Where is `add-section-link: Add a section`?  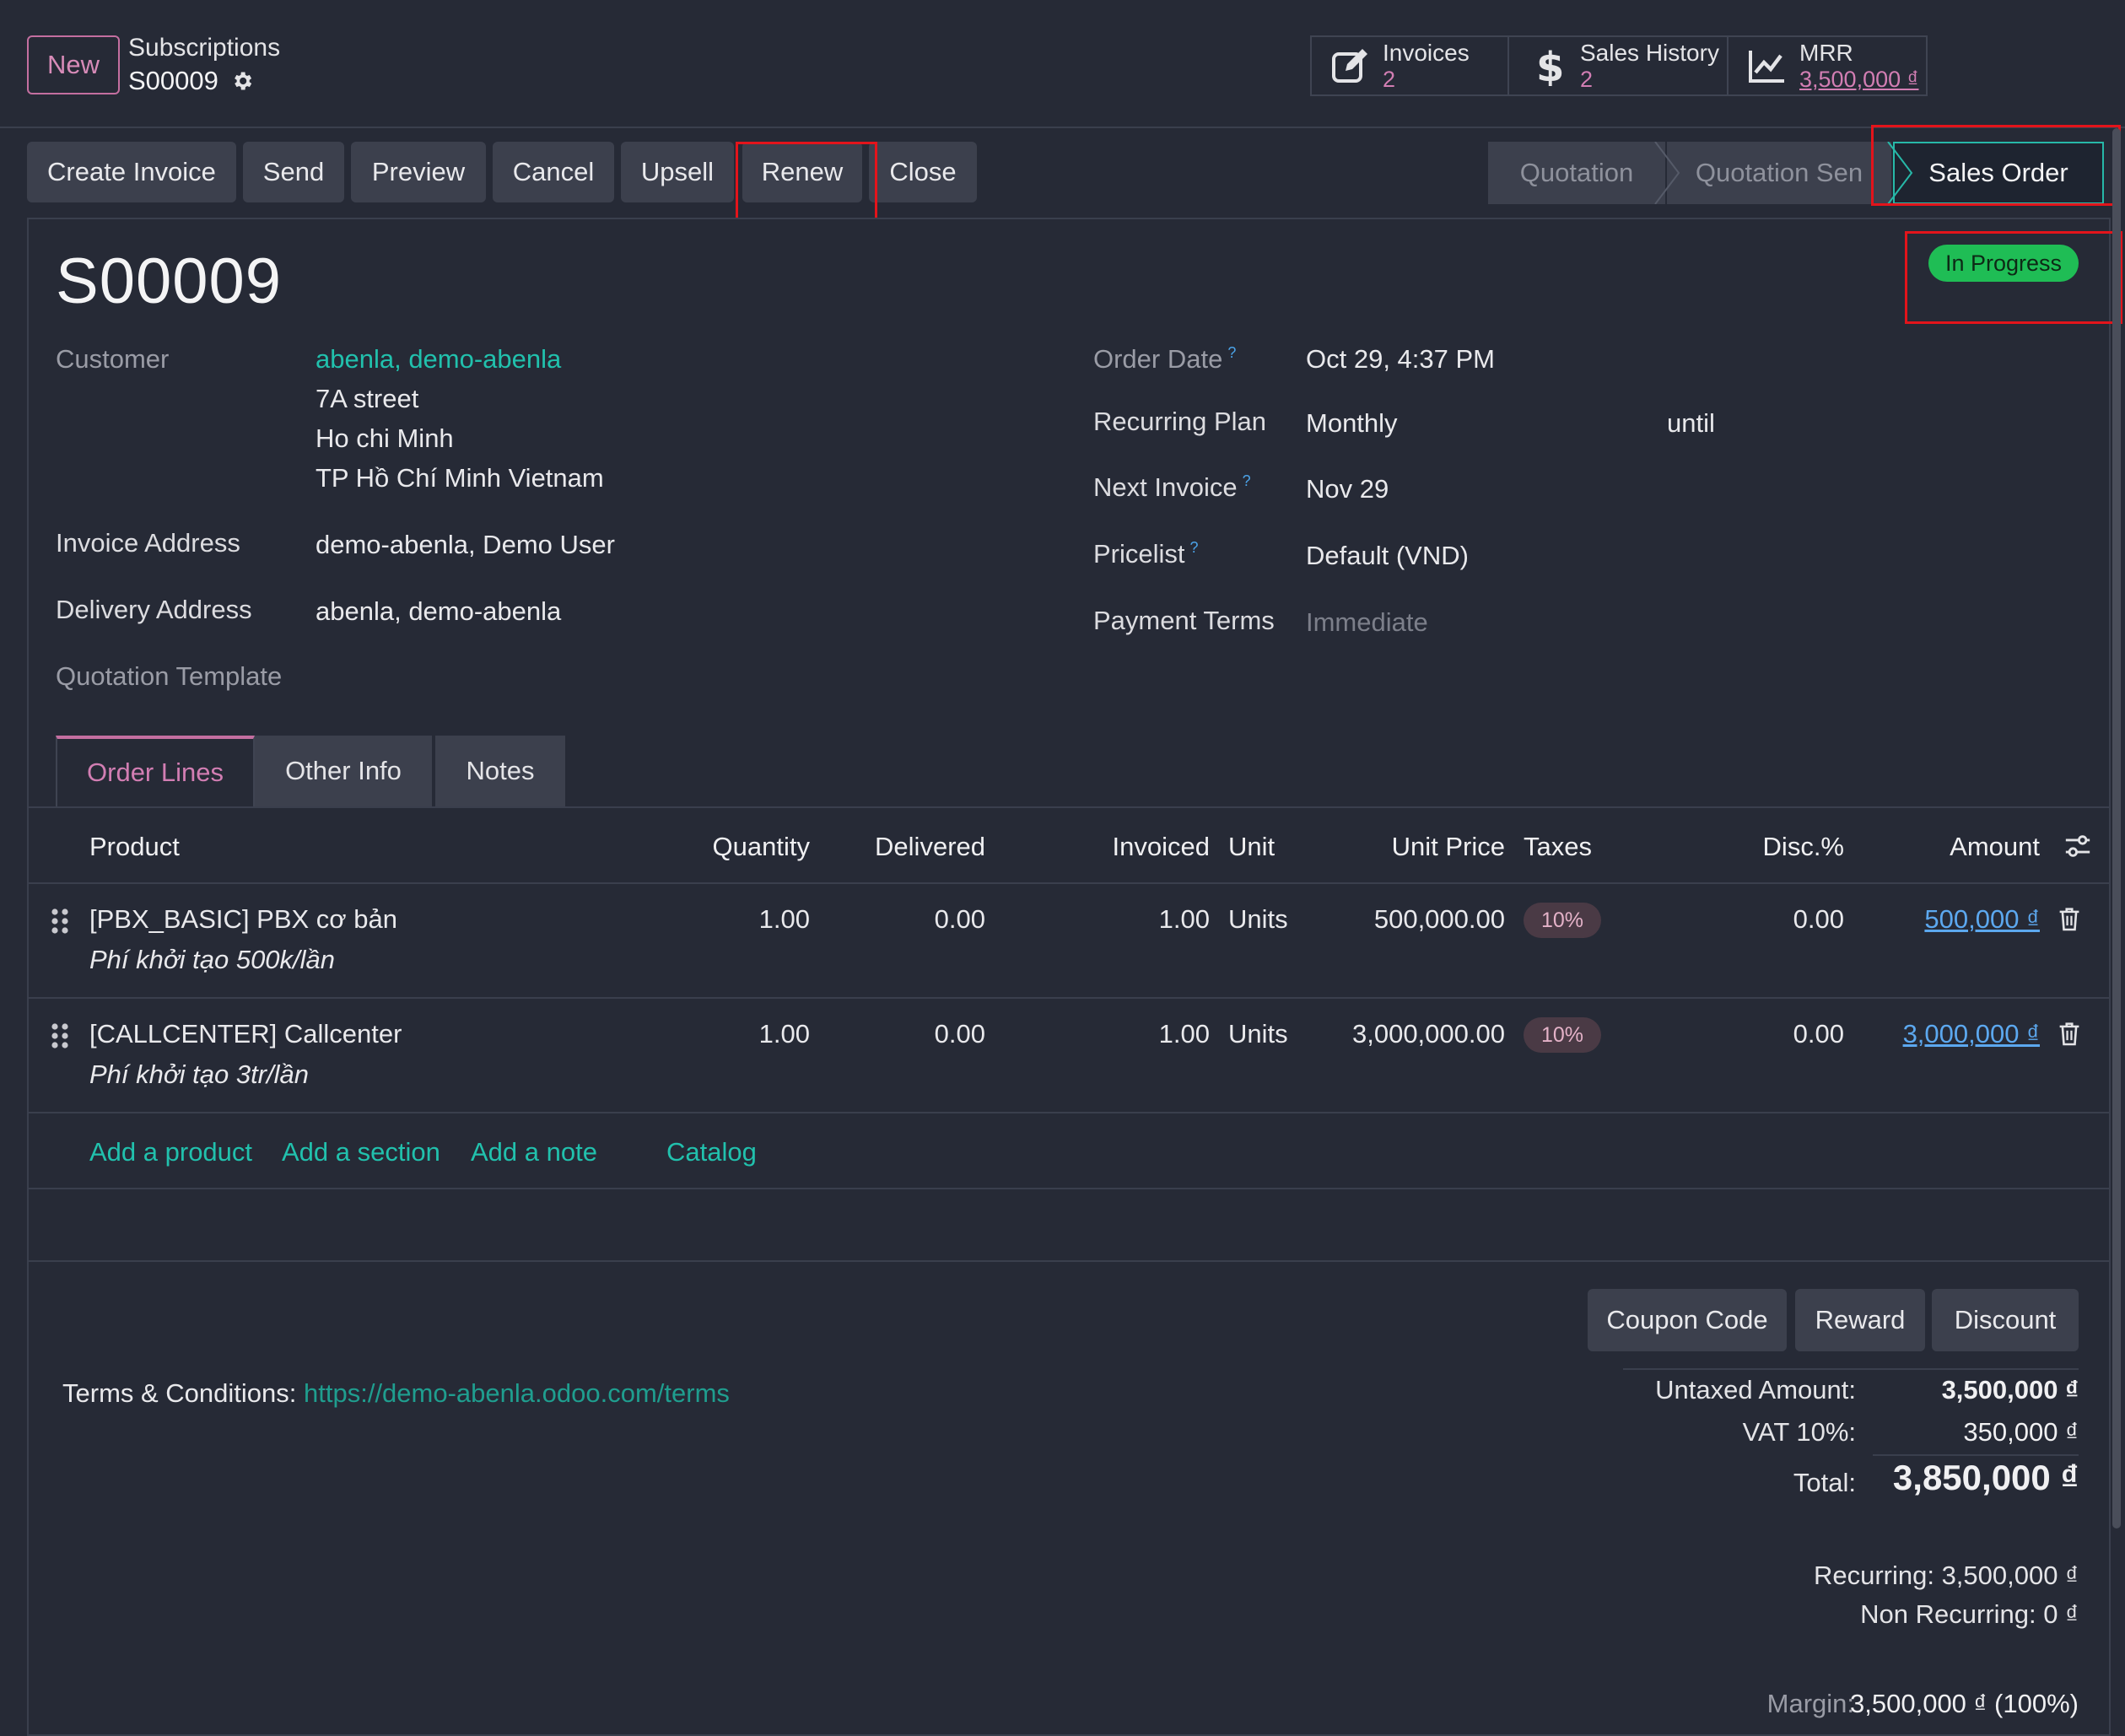
add-section-link: Add a section is located at coordinates (361, 1152).